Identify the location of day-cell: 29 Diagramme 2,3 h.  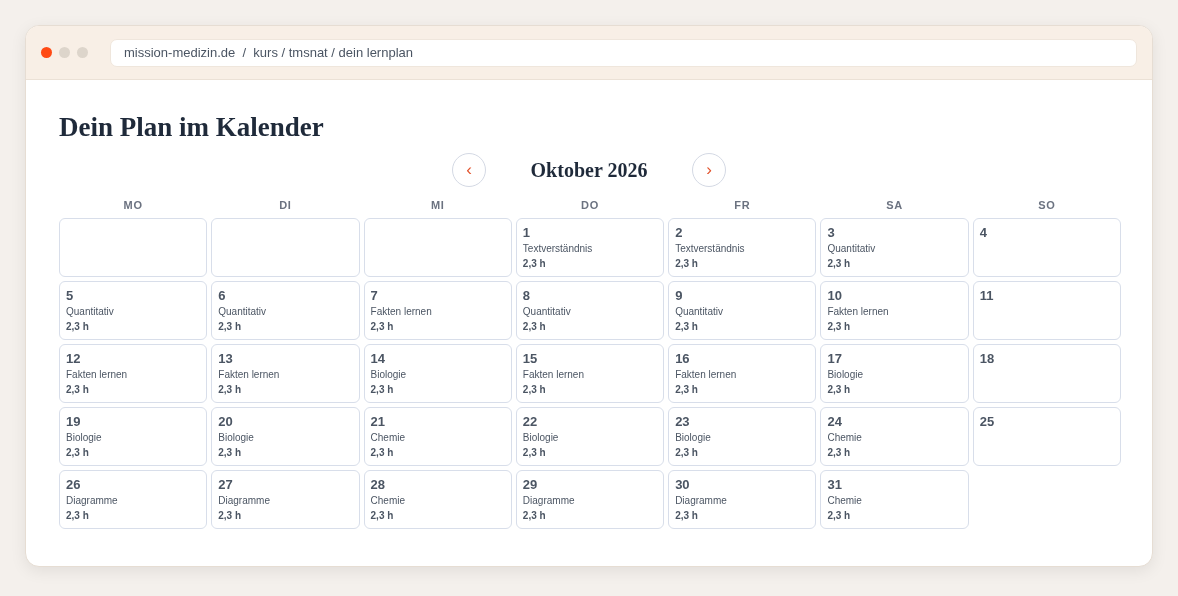
(590, 499).